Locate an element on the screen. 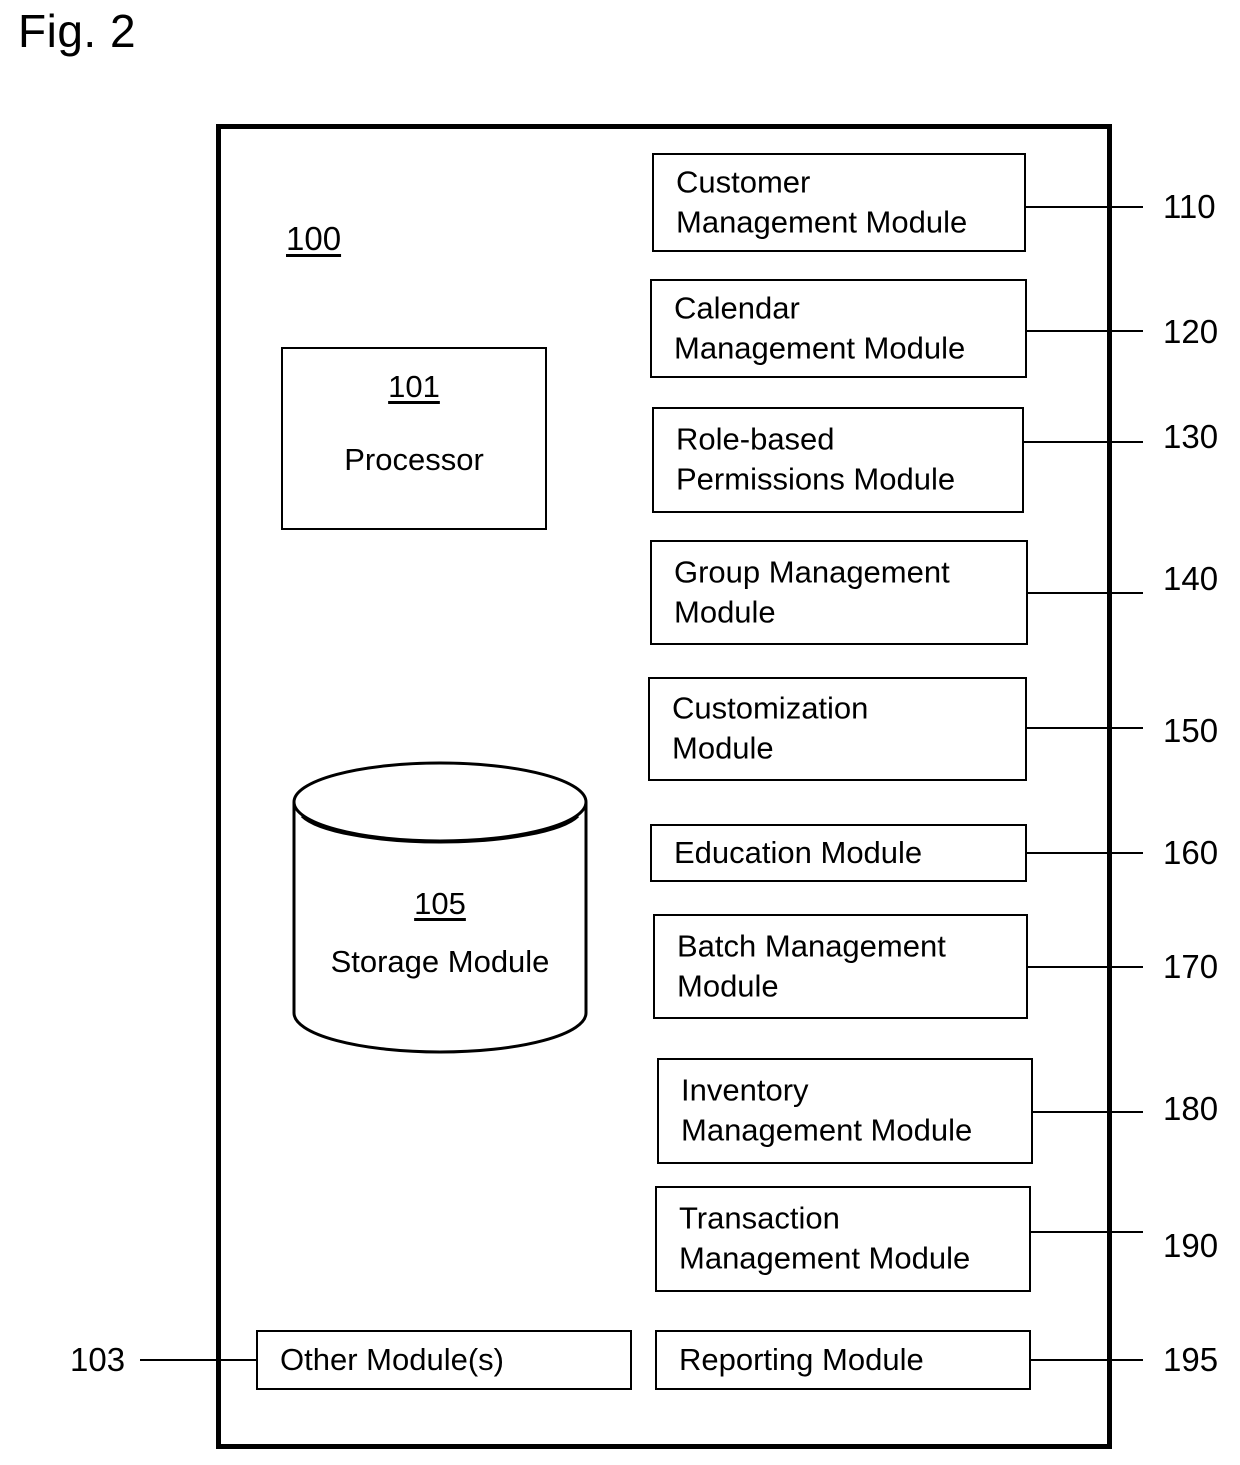 The image size is (1240, 1465). processor-label: Processor is located at coordinates (414, 459).